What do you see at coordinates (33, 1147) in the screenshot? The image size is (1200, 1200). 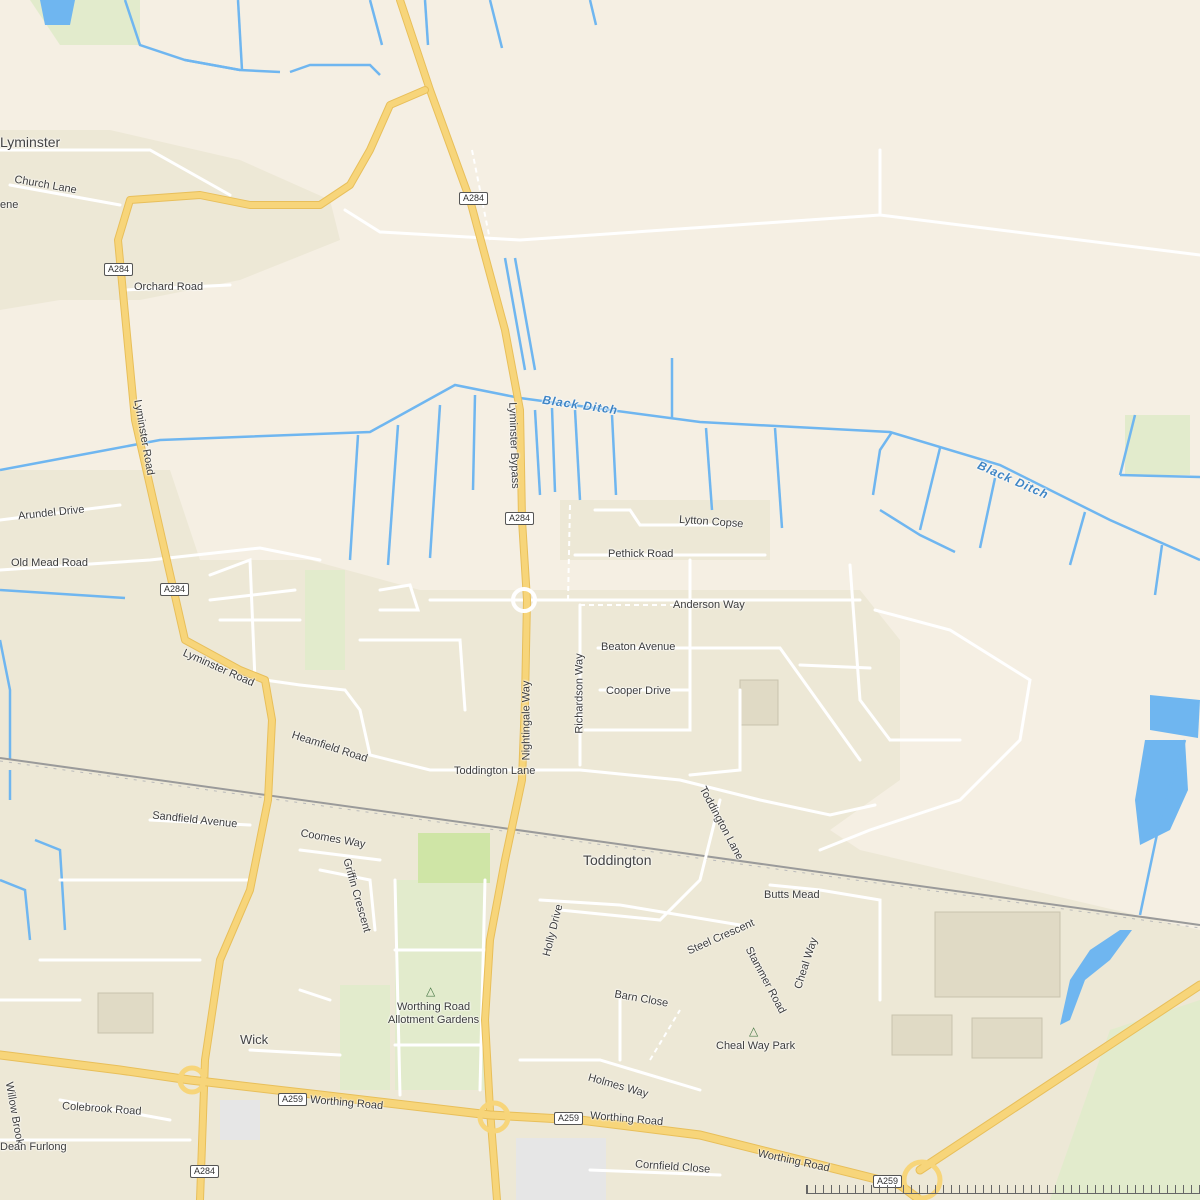 I see `street-label: Dean Furlong` at bounding box center [33, 1147].